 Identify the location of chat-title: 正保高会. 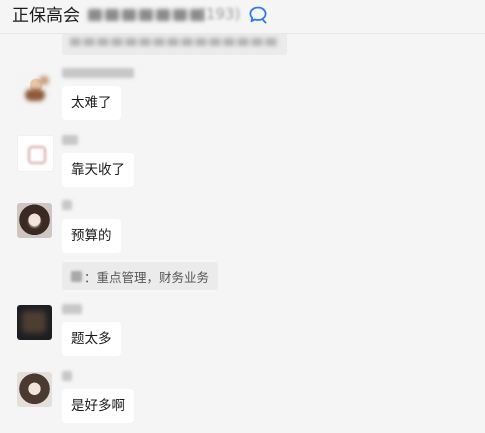
(46, 16).